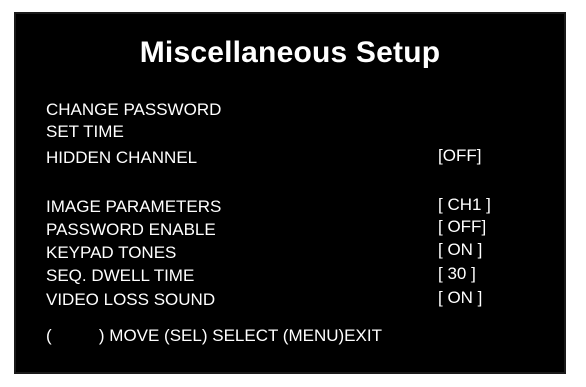 The height and width of the screenshot is (387, 586). What do you see at coordinates (131, 230) in the screenshot?
I see `menu-item-password-enable: PASSWORD ENABLE` at bounding box center [131, 230].